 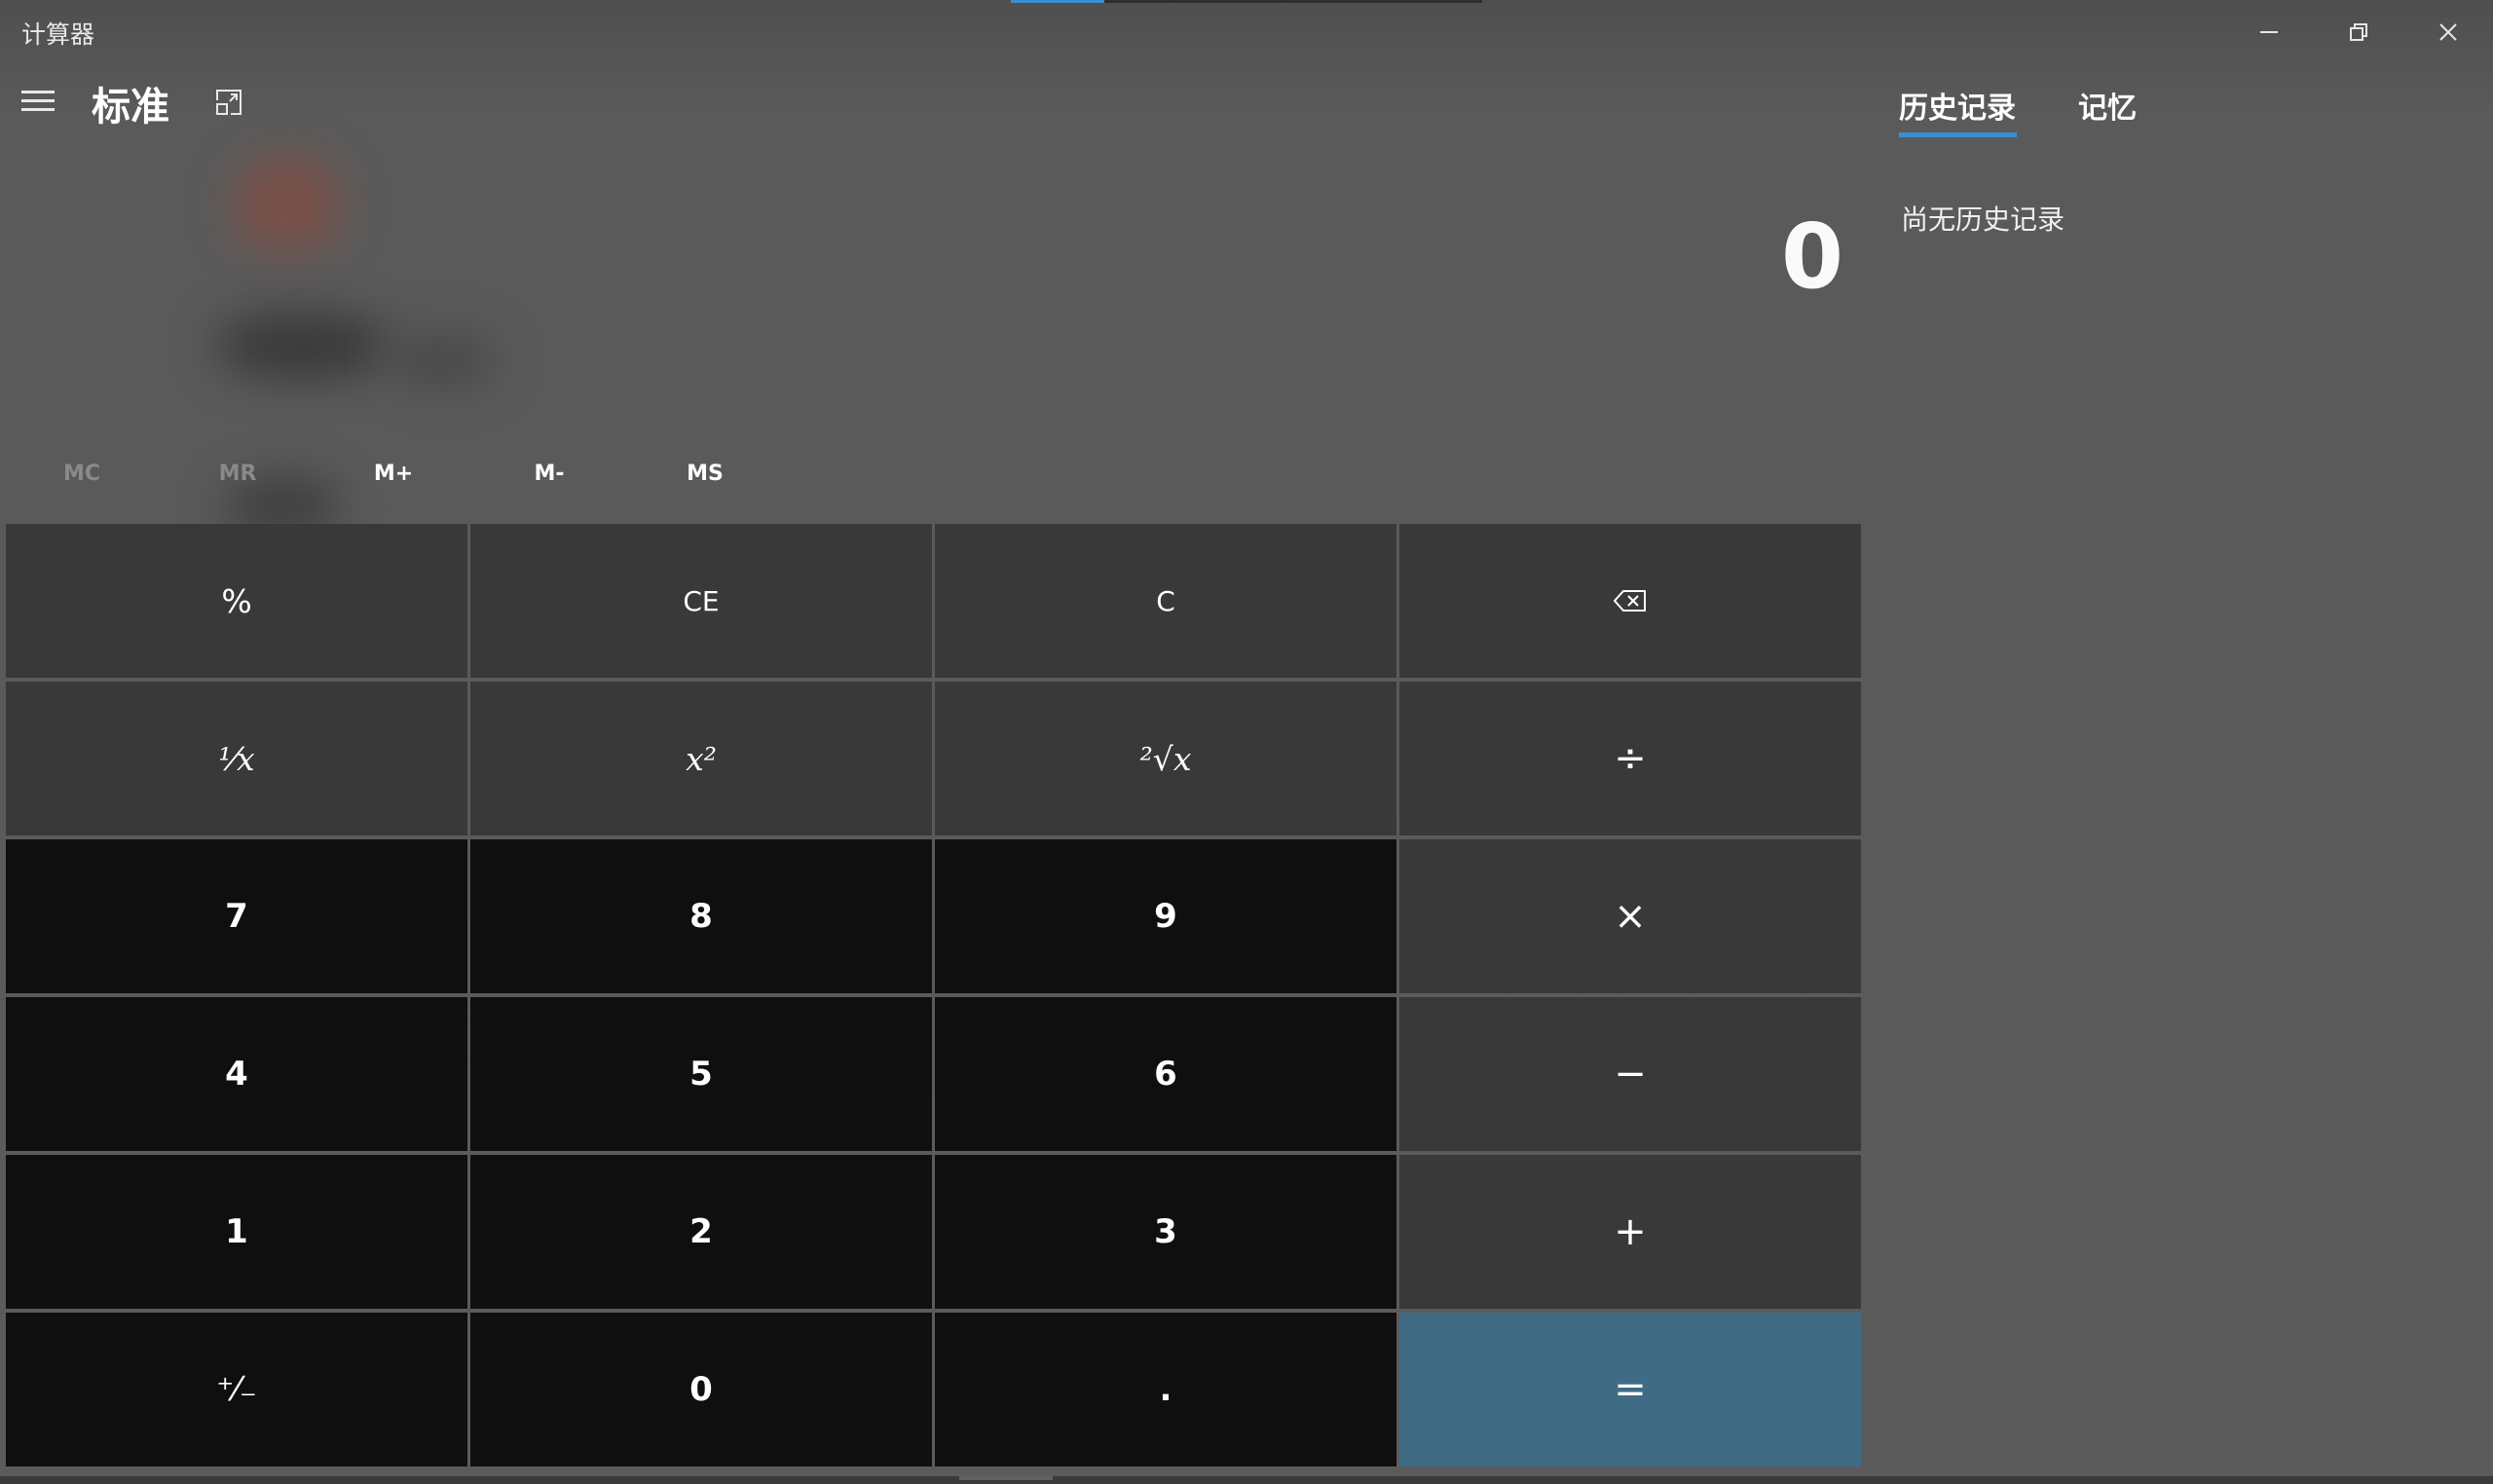 I want to click on backspace-icon, so click(x=1630, y=601).